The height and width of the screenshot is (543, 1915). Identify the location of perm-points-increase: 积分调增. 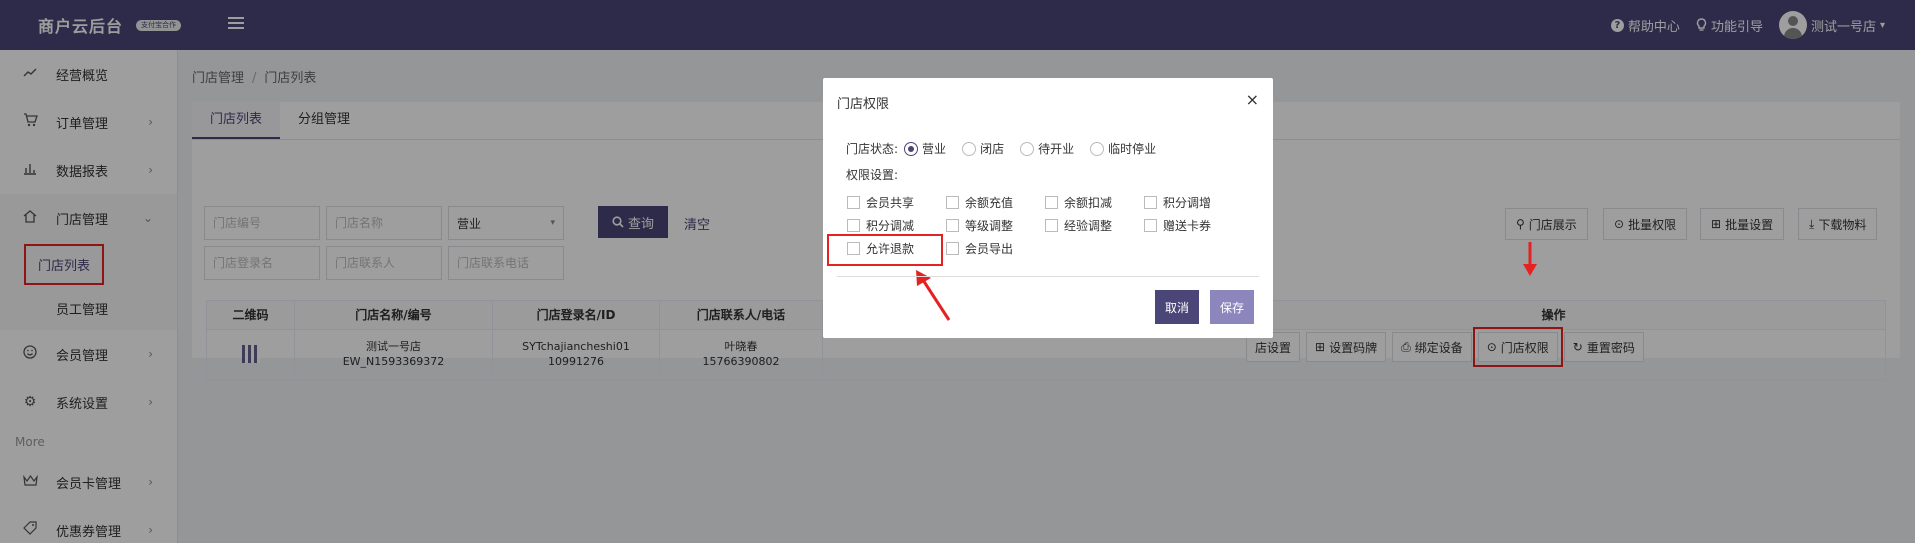
(1177, 202).